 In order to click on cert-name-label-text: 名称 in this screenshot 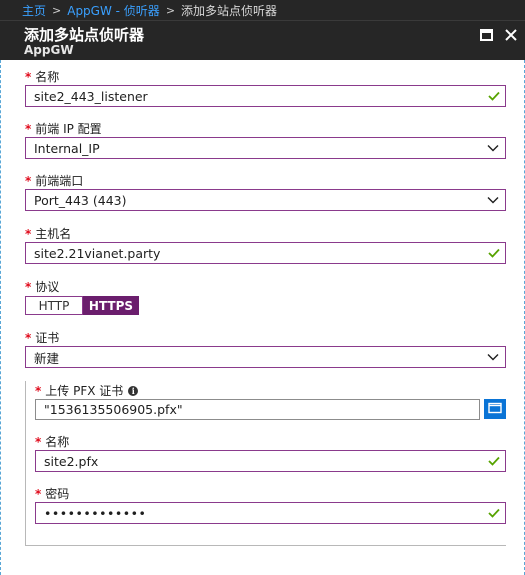, I will do `click(57, 442)`.